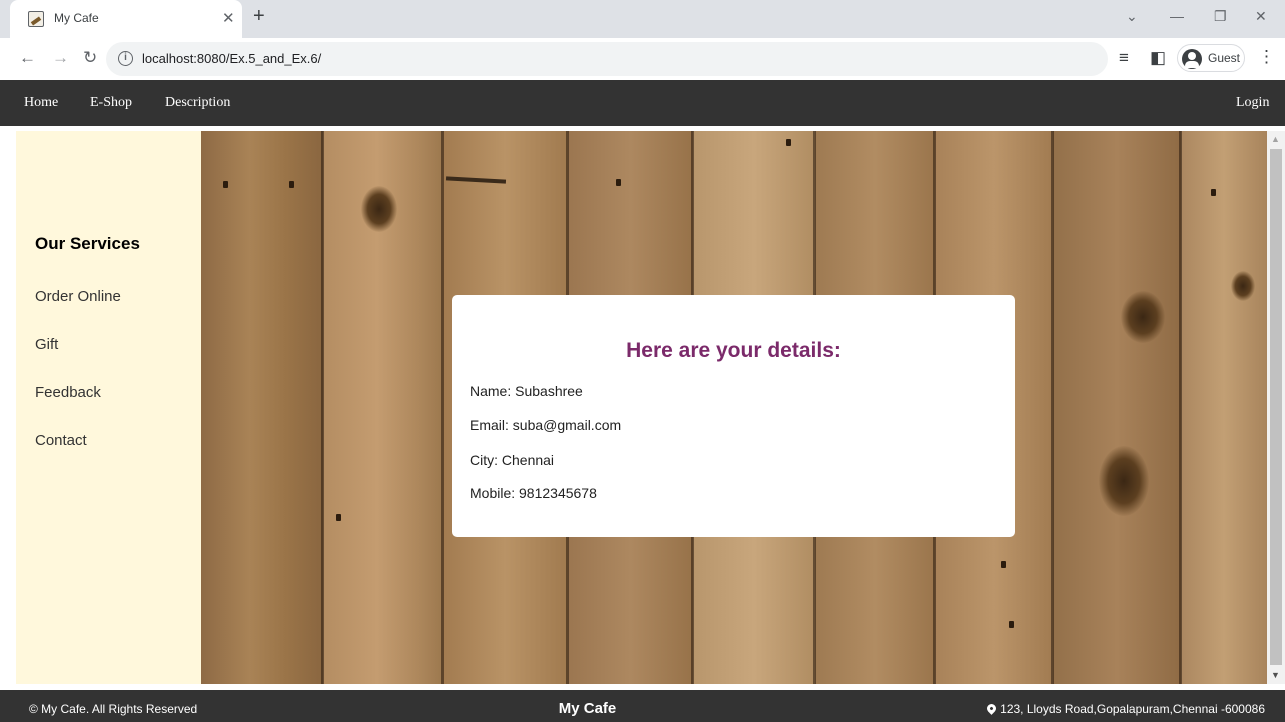 This screenshot has width=1285, height=722. I want to click on profile-avatar-icon, so click(1192, 59).